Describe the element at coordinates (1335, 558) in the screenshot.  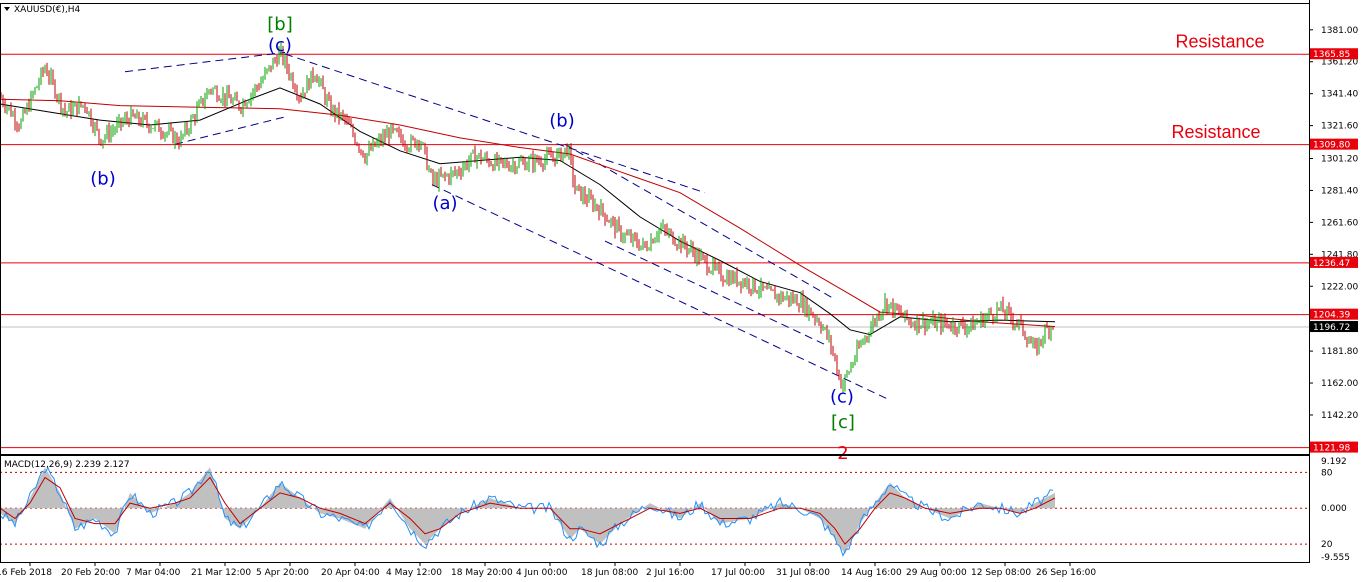
I see `macd-tick-label: -9.555` at that location.